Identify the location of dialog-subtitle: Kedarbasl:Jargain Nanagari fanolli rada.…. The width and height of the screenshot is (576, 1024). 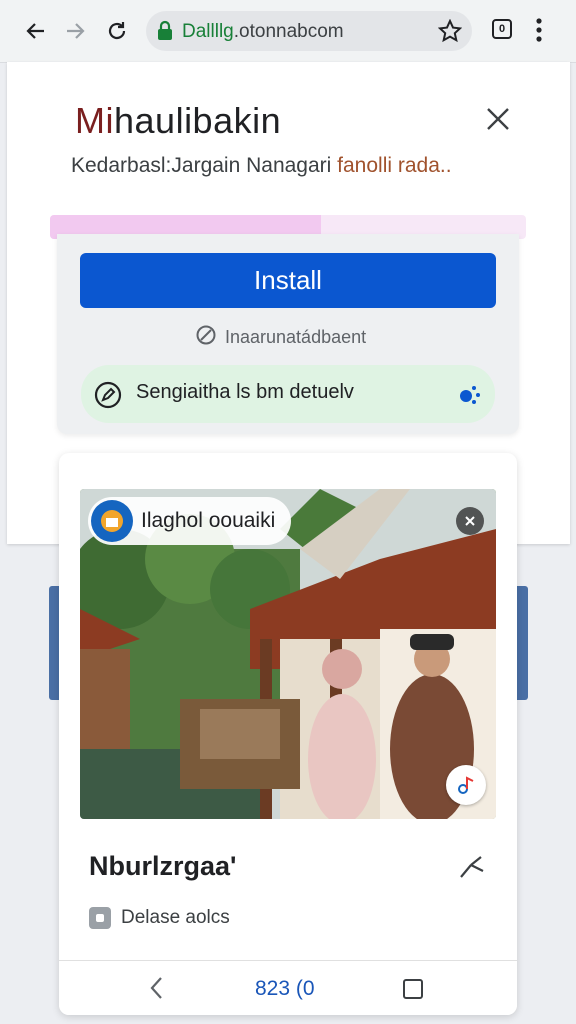
(261, 165).